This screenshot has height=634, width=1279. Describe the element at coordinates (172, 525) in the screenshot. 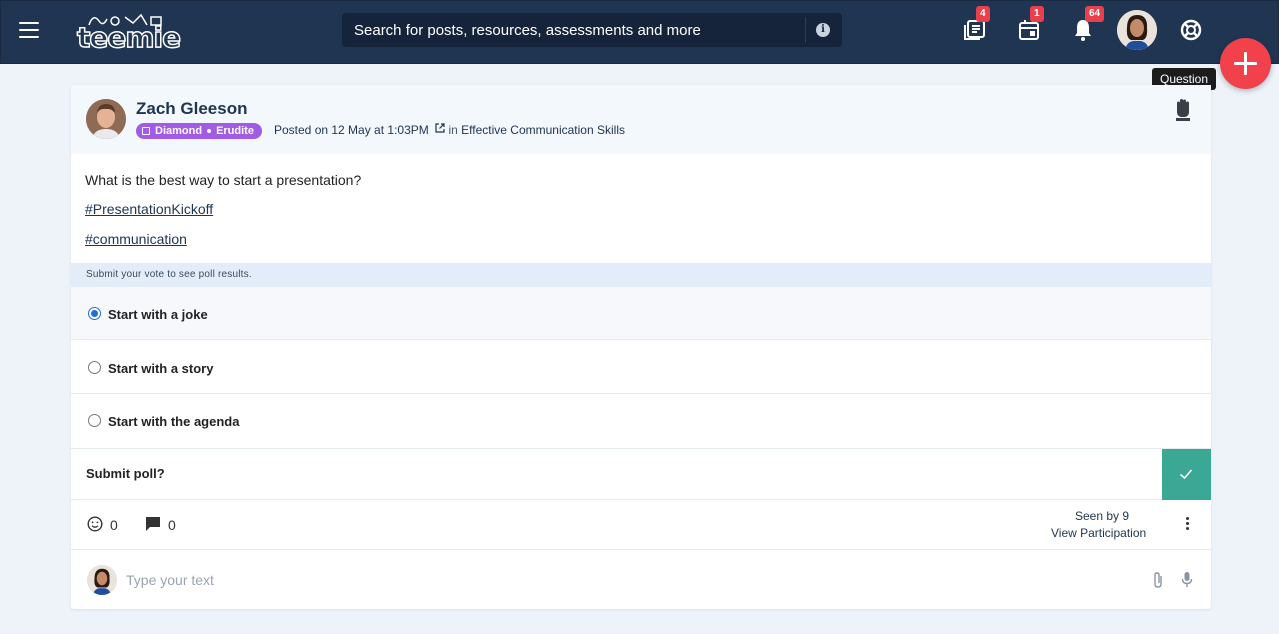

I see `comments-count: 0` at that location.